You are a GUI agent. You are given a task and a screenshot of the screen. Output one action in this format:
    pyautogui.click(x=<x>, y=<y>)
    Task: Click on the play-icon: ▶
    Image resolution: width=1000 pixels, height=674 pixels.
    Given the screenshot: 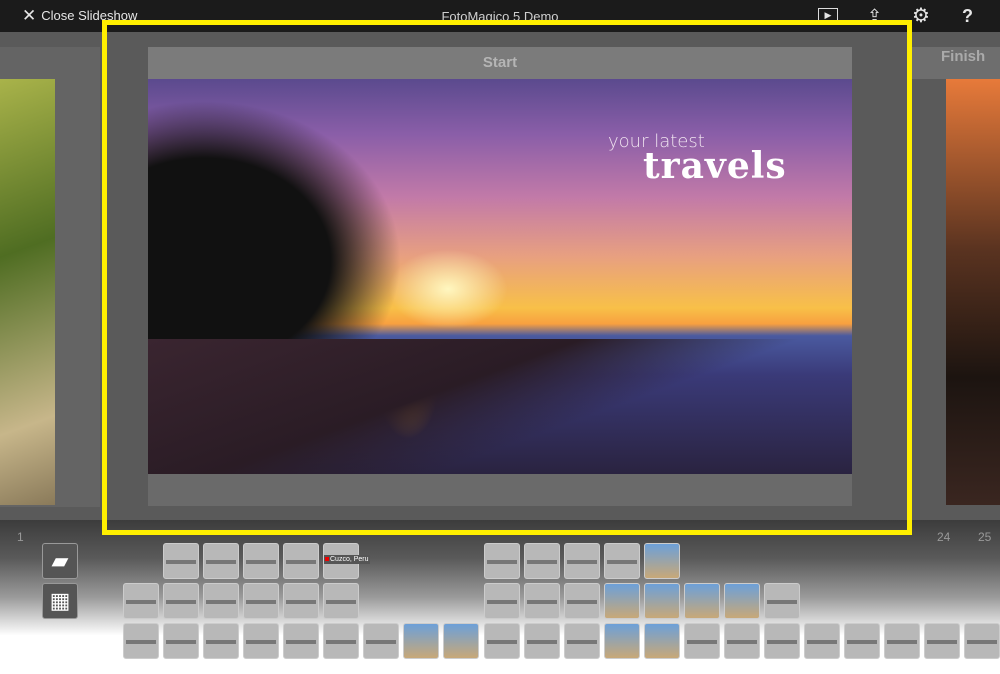 What is the action you would take?
    pyautogui.click(x=828, y=16)
    